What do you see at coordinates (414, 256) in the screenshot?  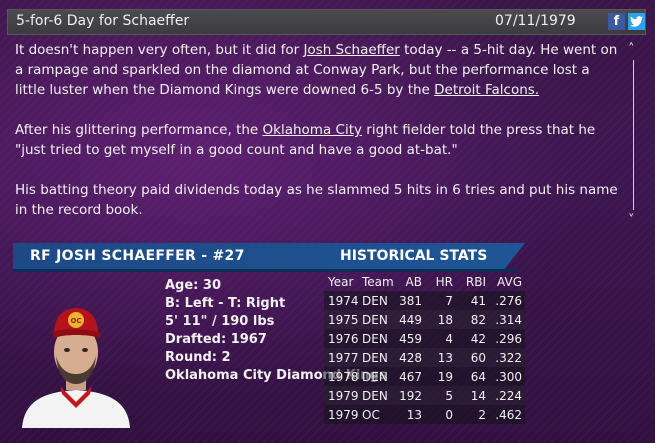 I see `historical-stats-heading: HISTORICAL STATS` at bounding box center [414, 256].